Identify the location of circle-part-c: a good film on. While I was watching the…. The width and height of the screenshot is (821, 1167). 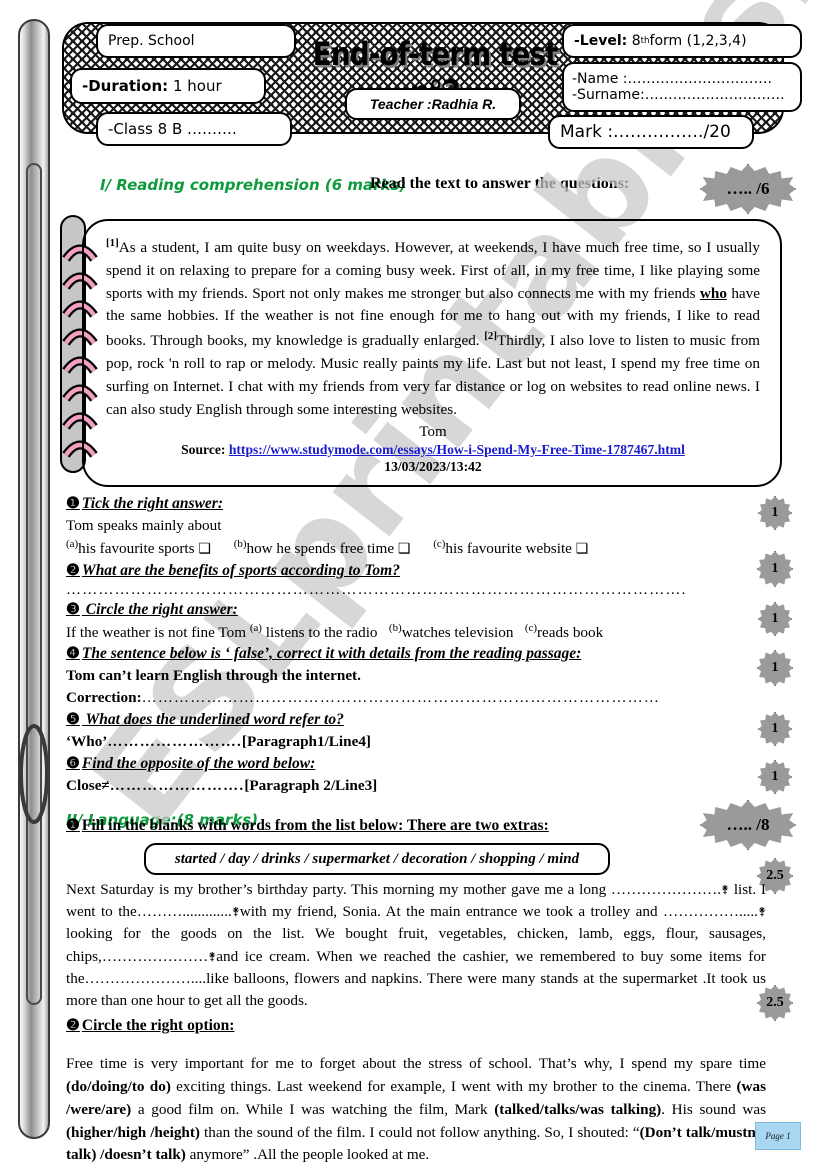
(313, 1109).